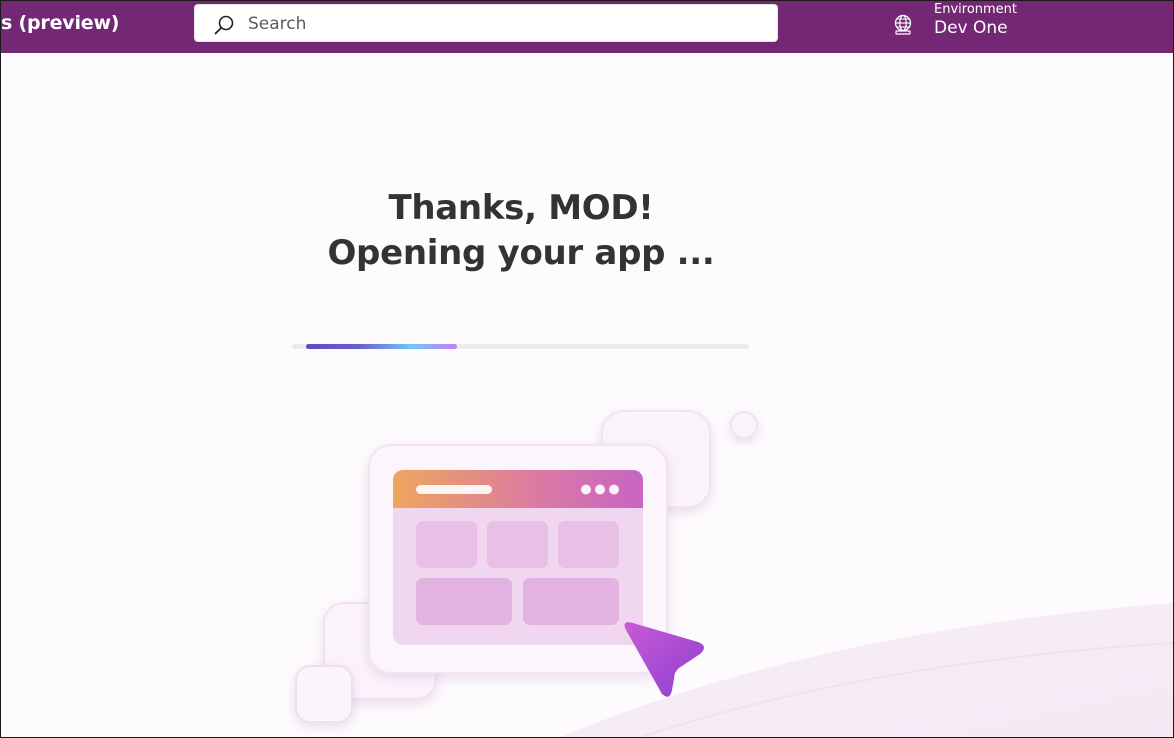 This screenshot has width=1174, height=738. Describe the element at coordinates (521, 208) in the screenshot. I see `heading-thanks: Thanks, MOD!` at that location.